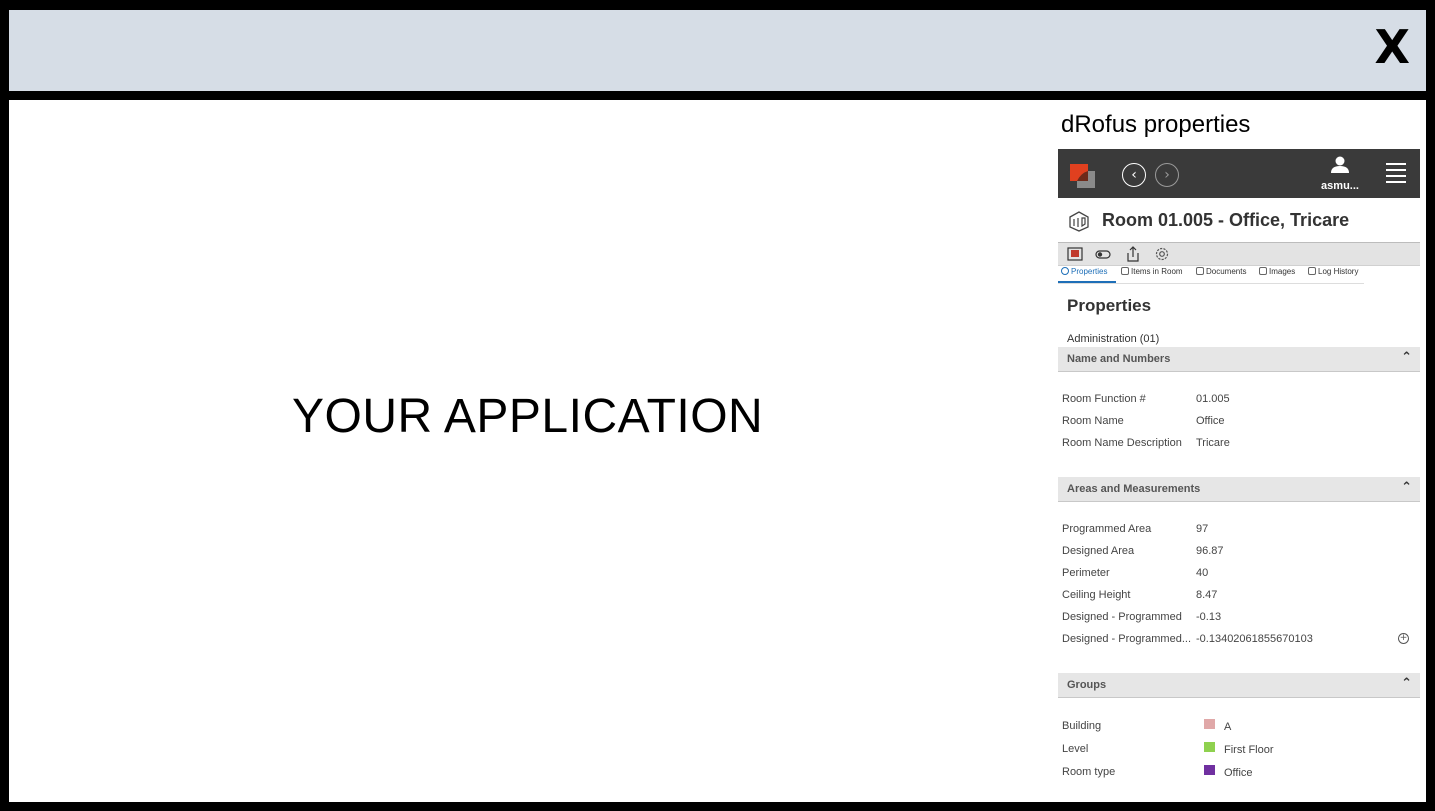  I want to click on group-key: Room type, so click(1089, 772).